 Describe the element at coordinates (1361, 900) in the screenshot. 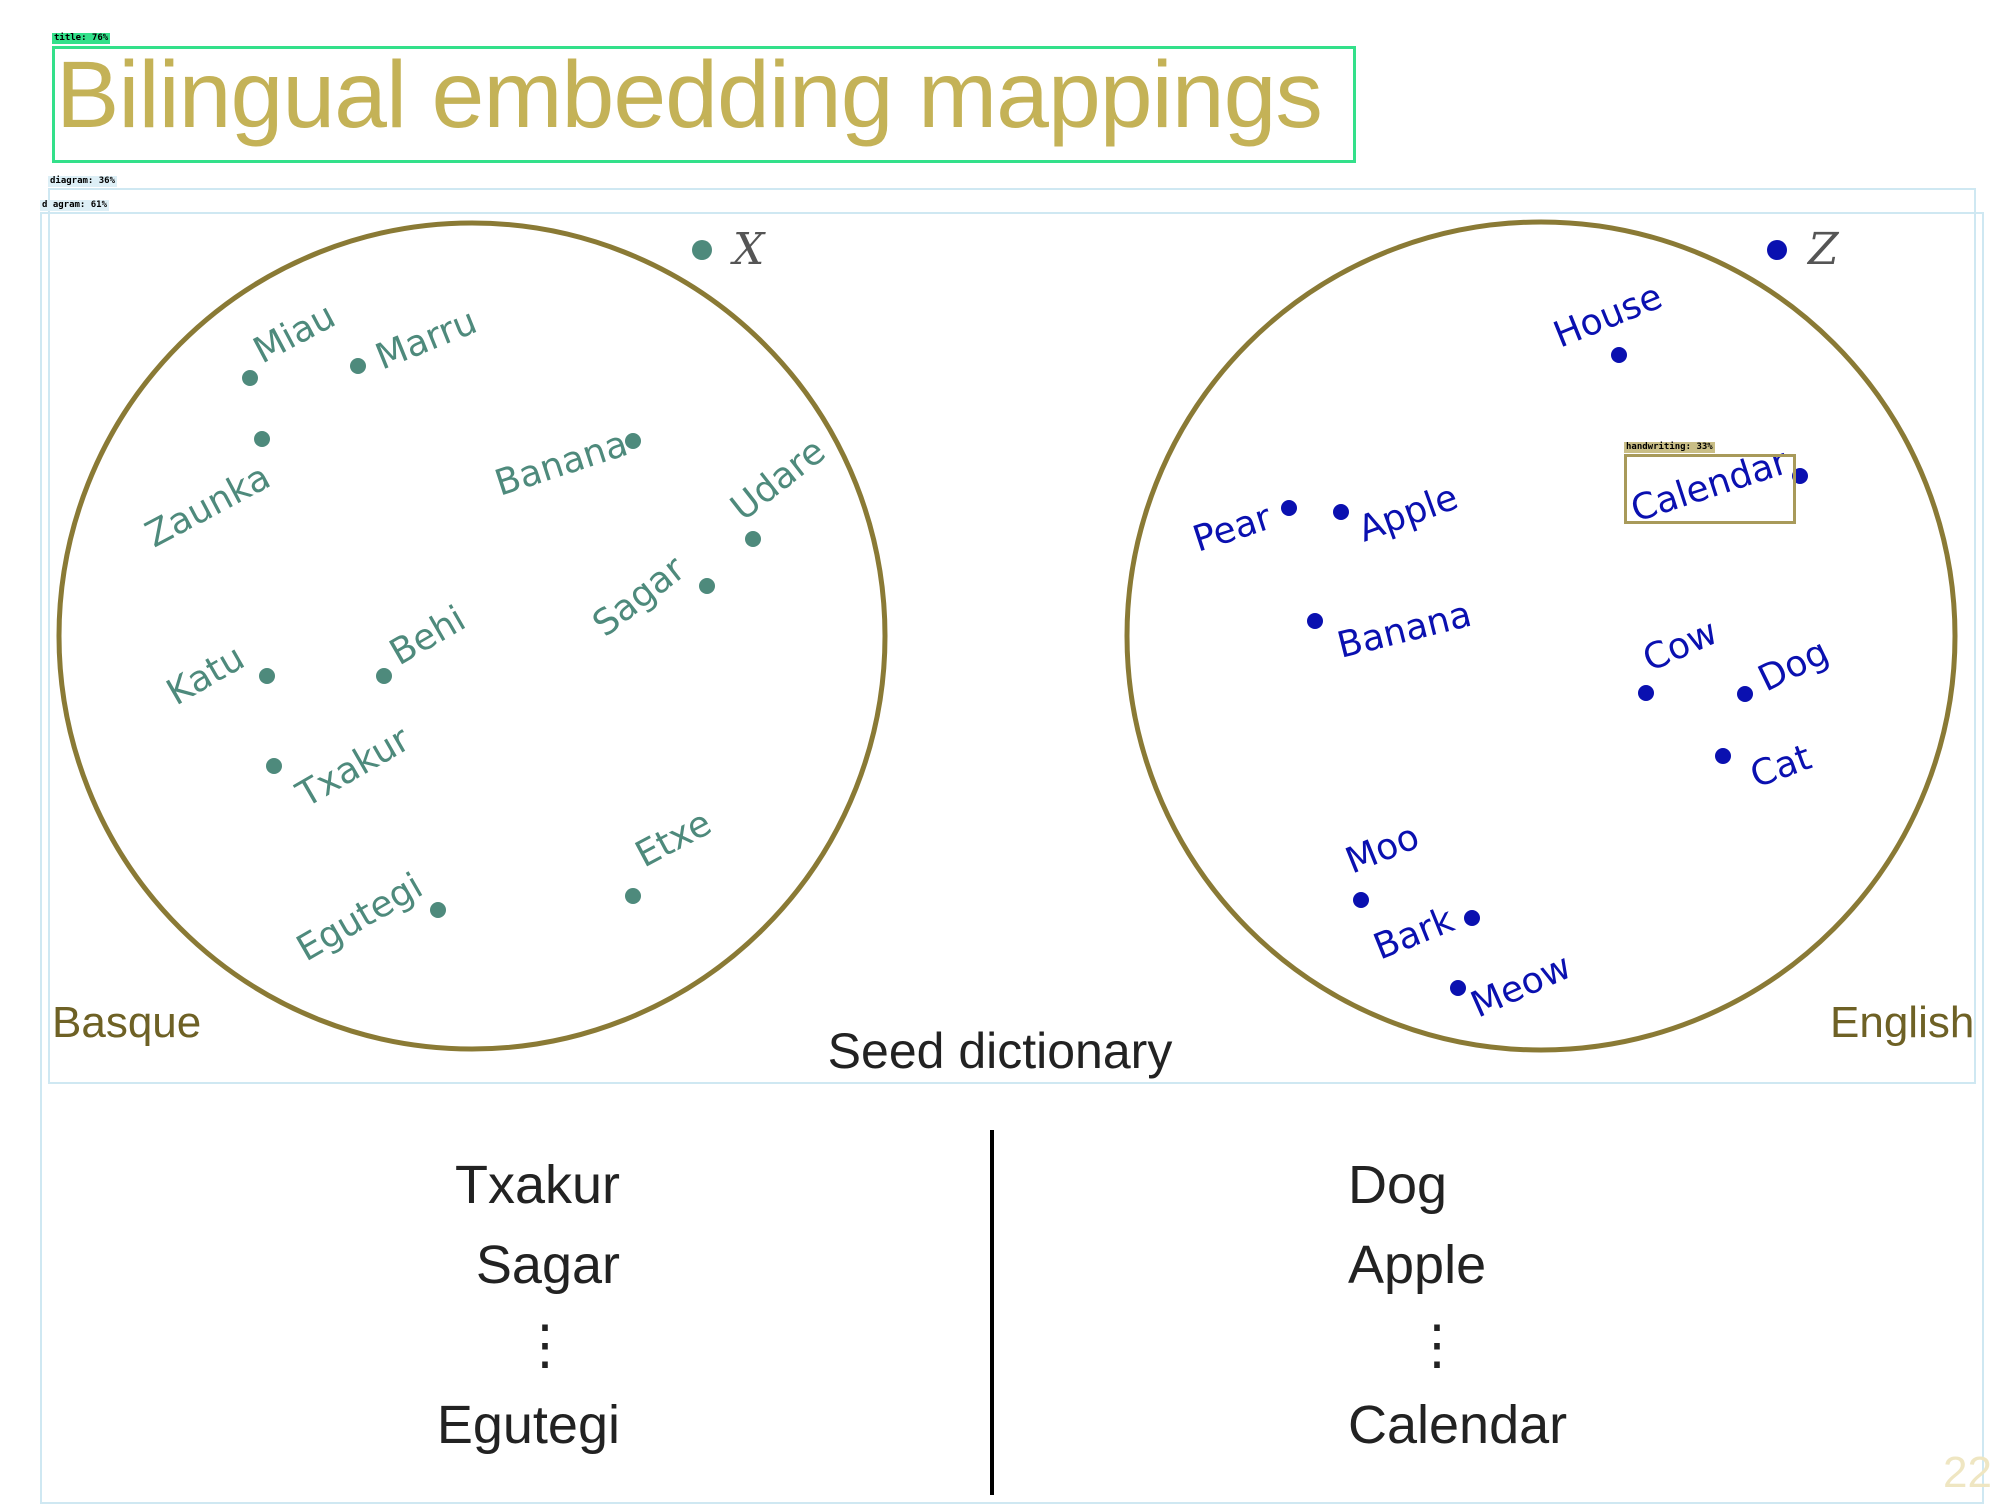

I see `point-moo` at that location.